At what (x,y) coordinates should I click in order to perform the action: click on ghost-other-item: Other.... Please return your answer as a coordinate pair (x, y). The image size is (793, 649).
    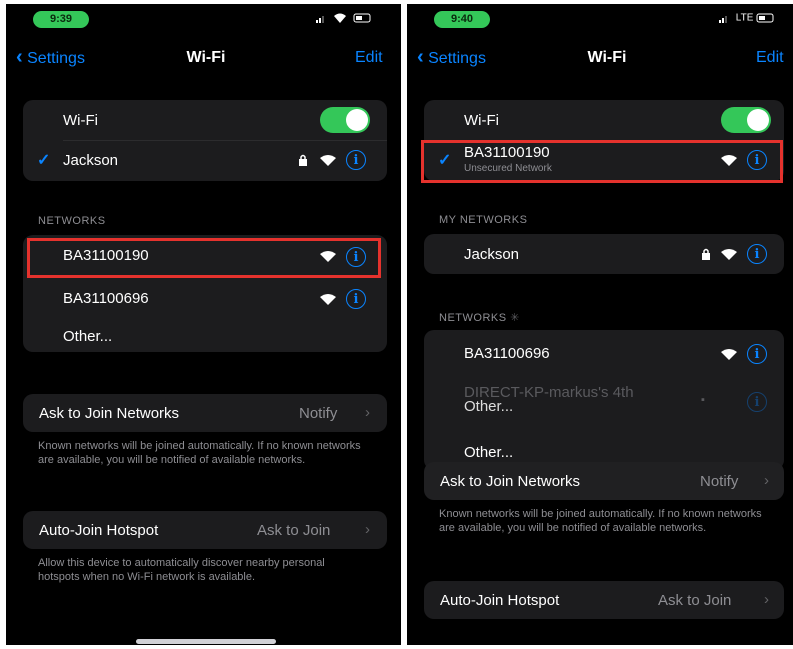
    Looking at the image, I should click on (489, 406).